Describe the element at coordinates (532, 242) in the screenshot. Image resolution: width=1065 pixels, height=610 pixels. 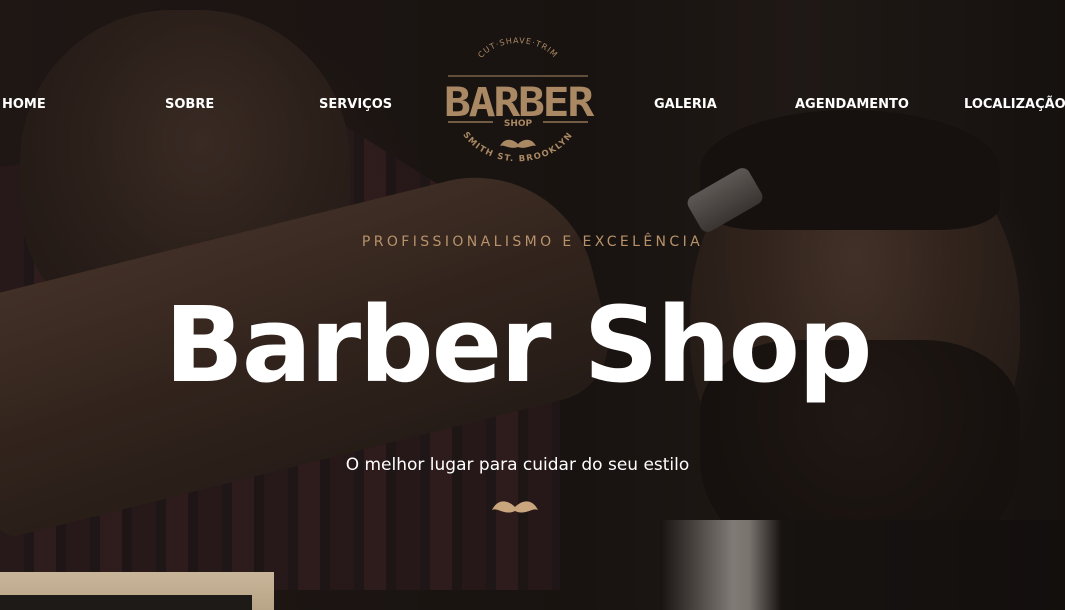
I see `hero-eyebrow: PROFISSIONALISMO E EXCELÊNCIA` at that location.